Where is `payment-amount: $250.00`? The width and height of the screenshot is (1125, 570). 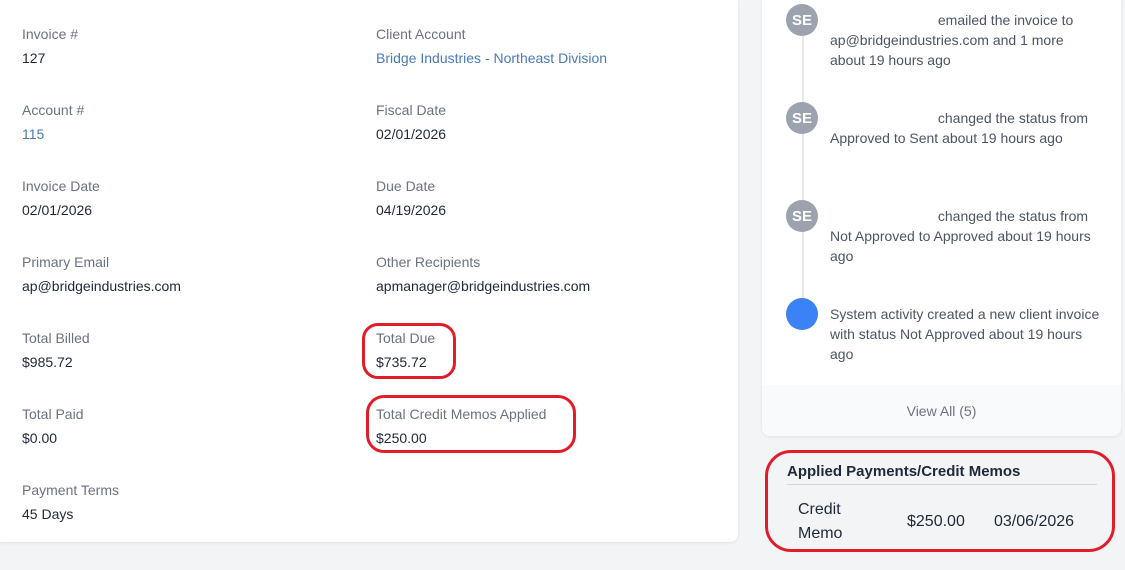
payment-amount: $250.00 is located at coordinates (936, 521).